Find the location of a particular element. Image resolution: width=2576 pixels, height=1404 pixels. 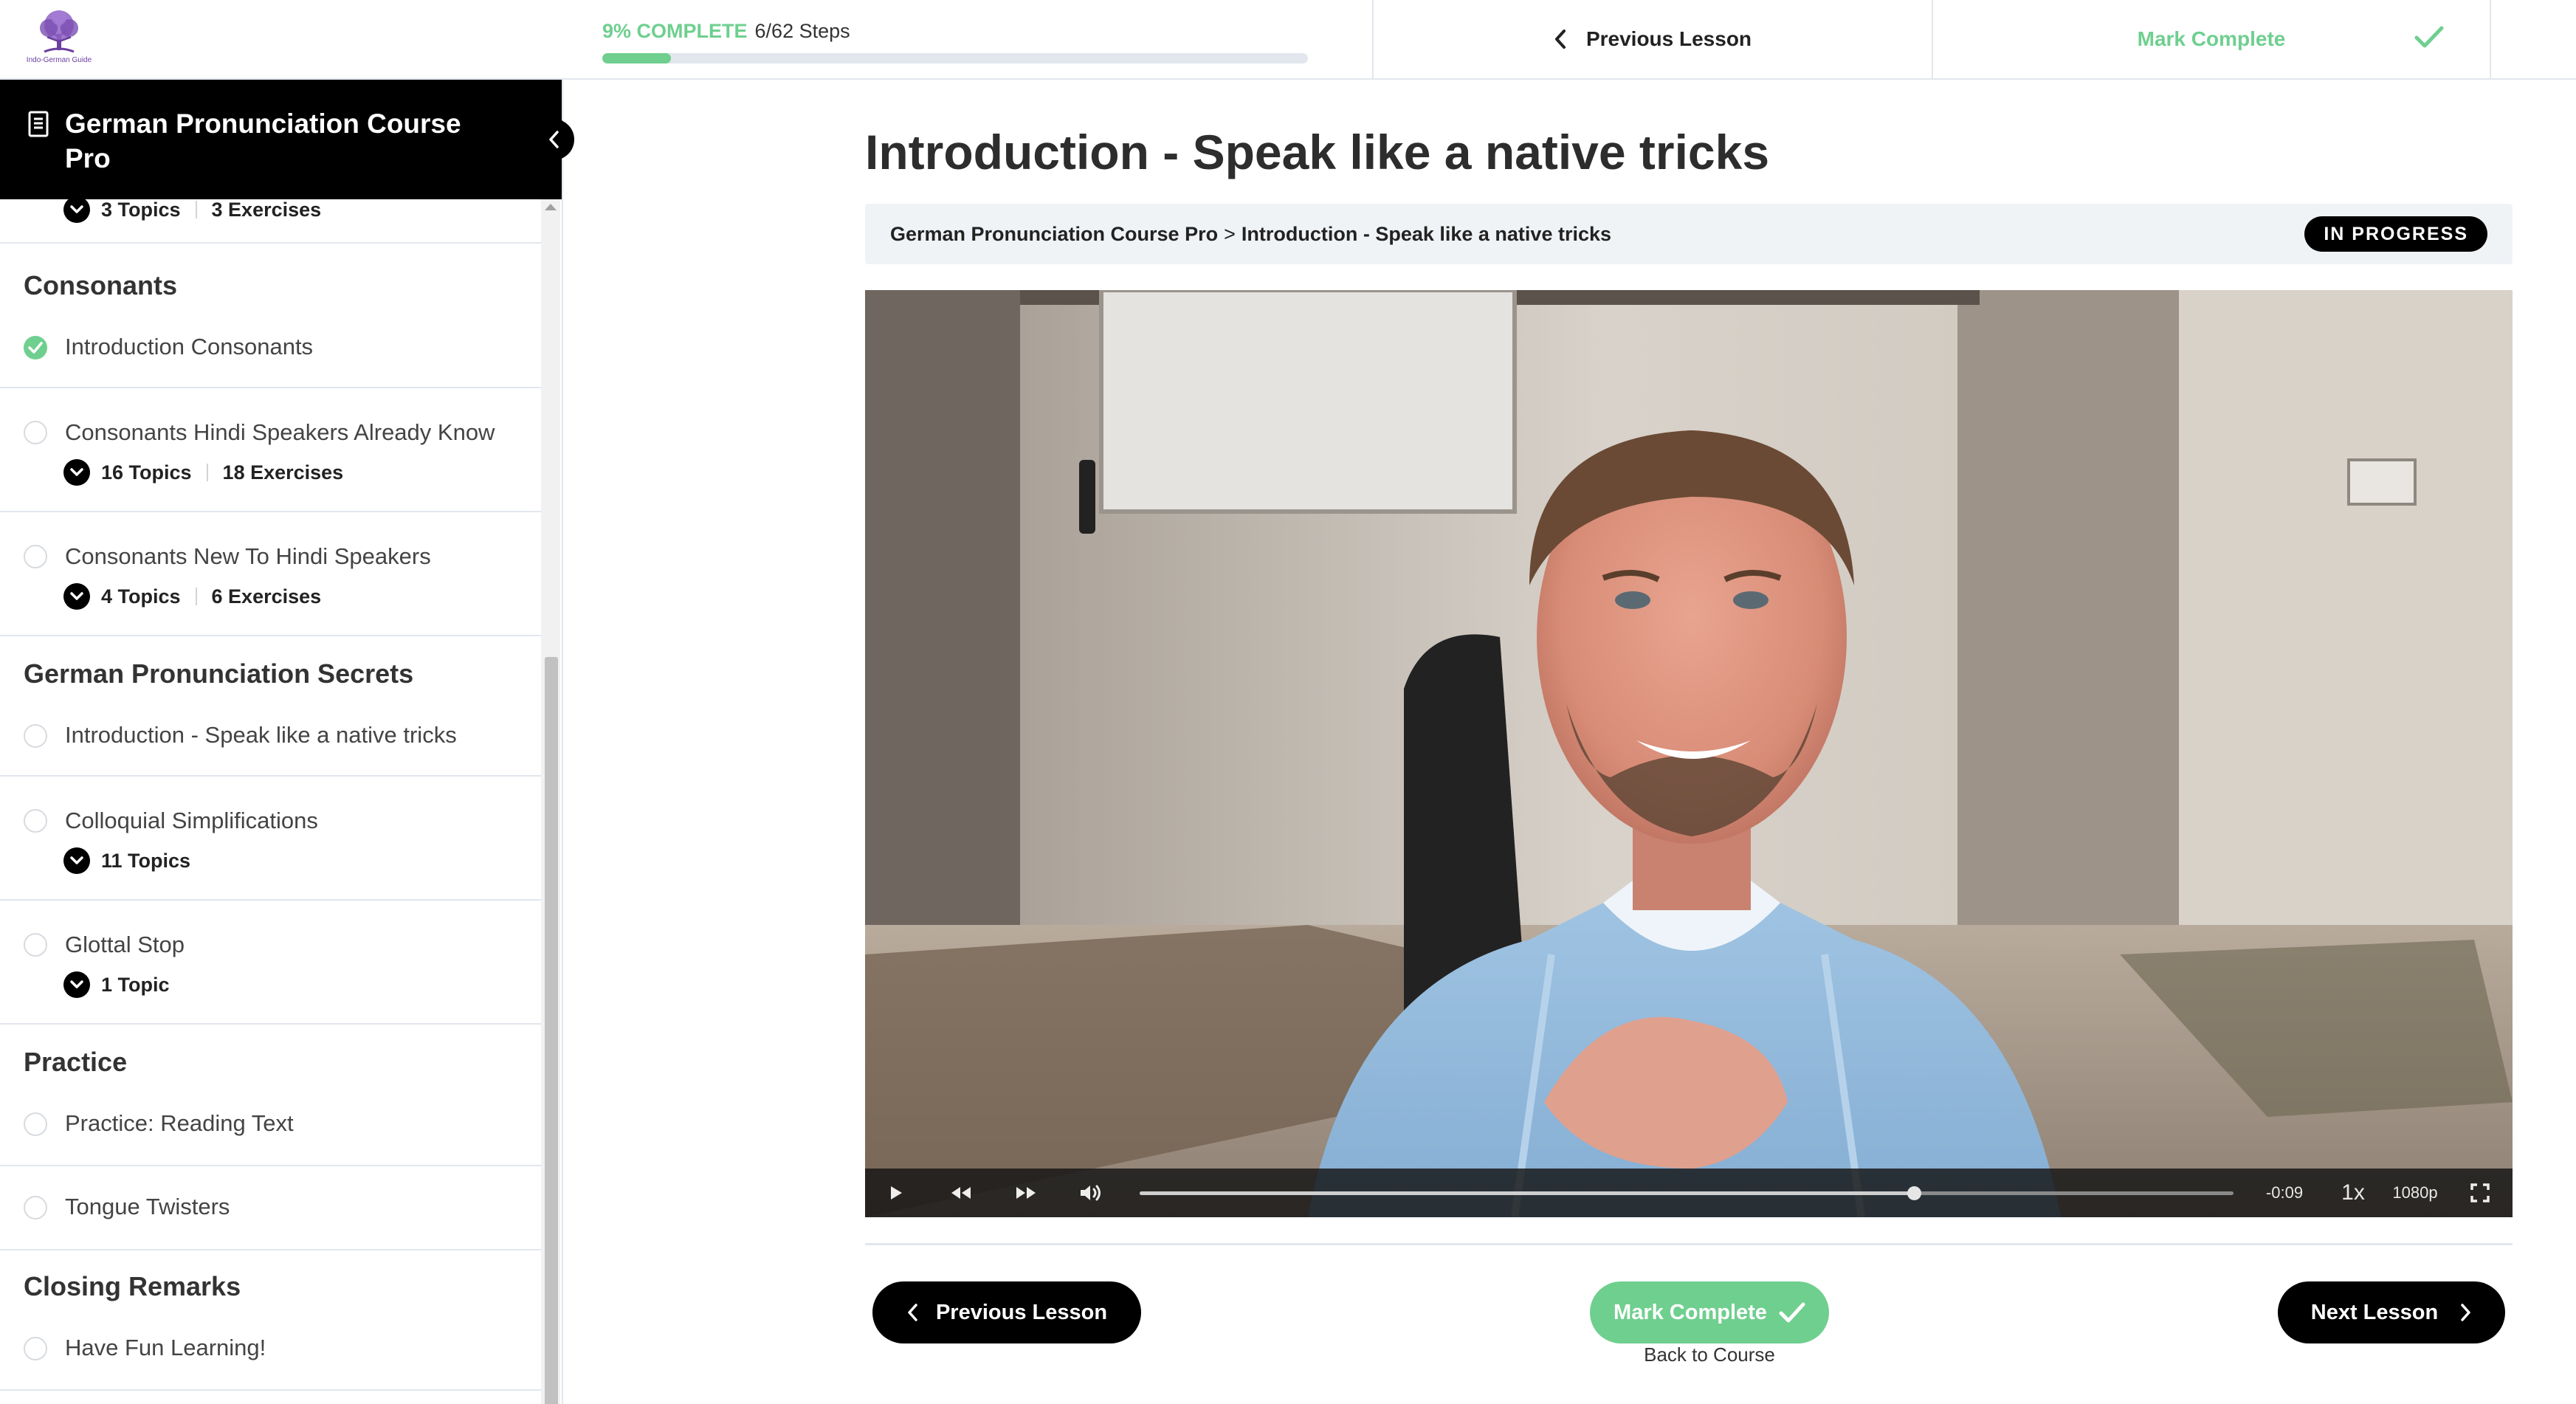

header-mark-complete-label: Mark Complete is located at coordinates (2211, 38).